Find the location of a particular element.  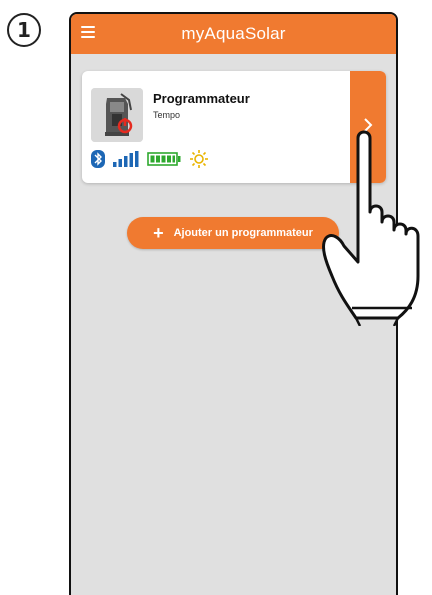

hamburger-menu-icon is located at coordinates (88, 32).